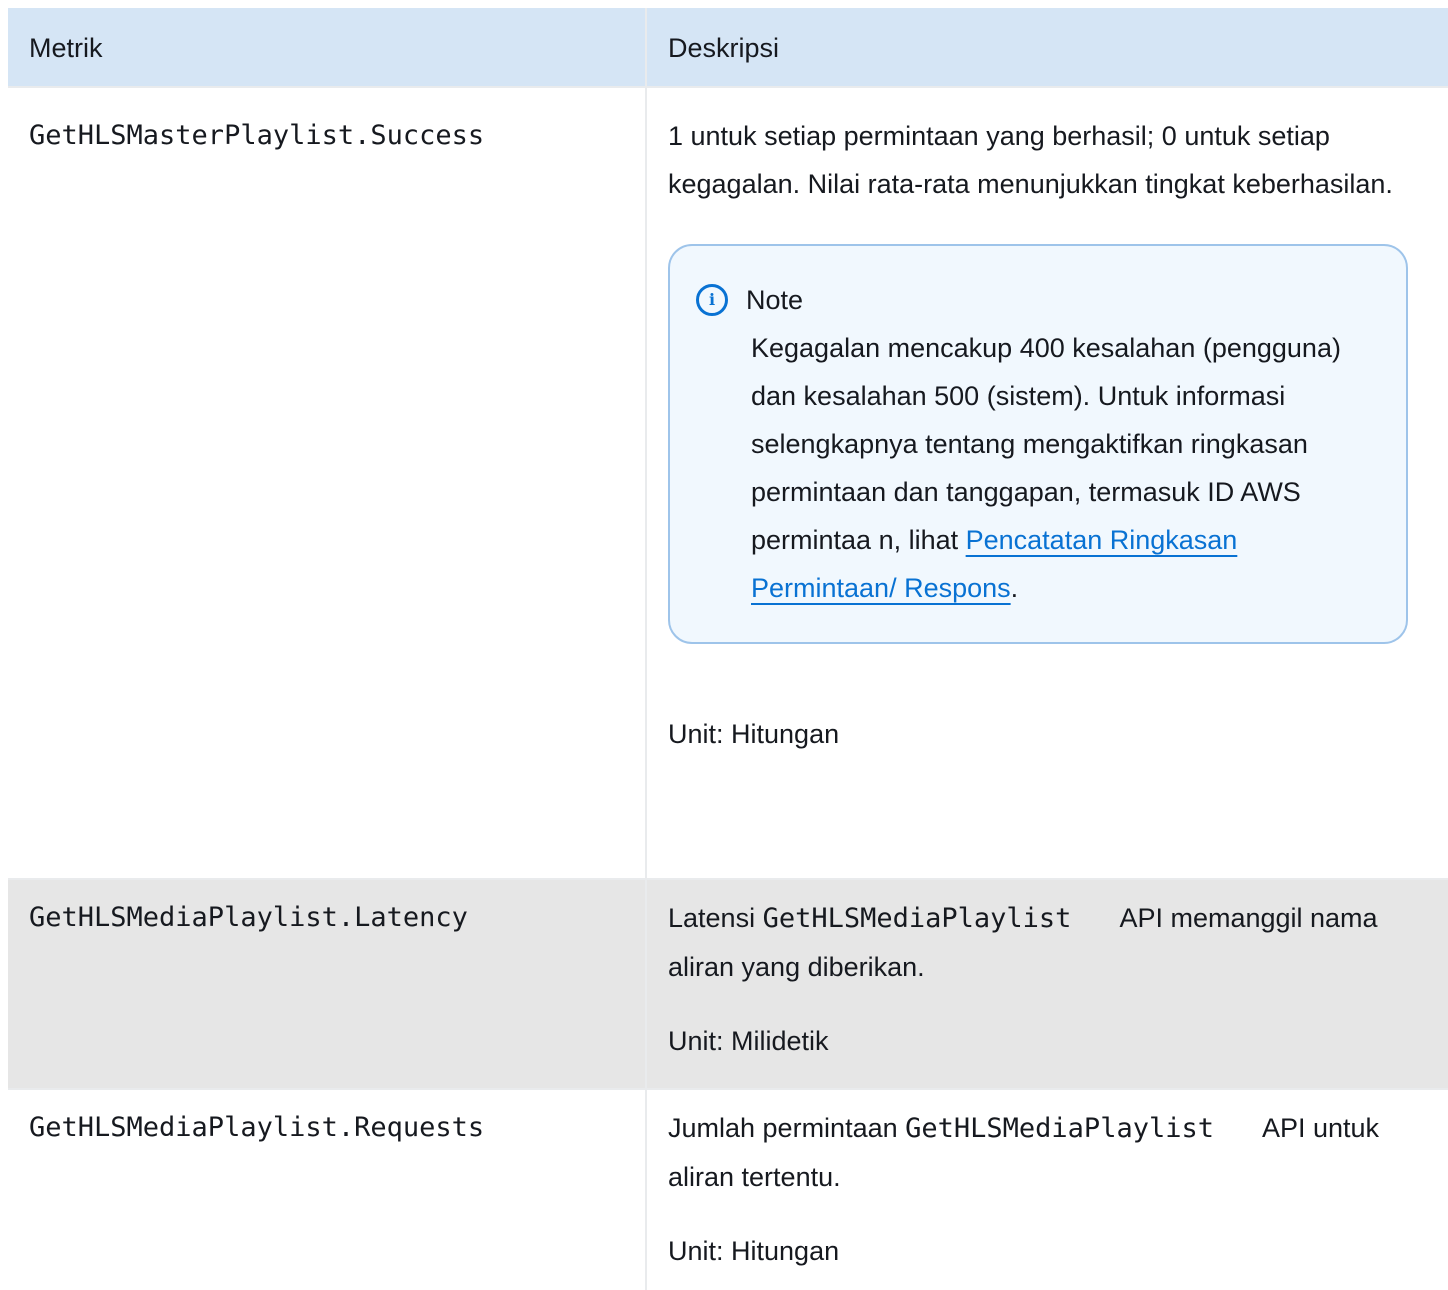 The image size is (1448, 1290). I want to click on table-header: Metrik Deskripsi, so click(728, 48).